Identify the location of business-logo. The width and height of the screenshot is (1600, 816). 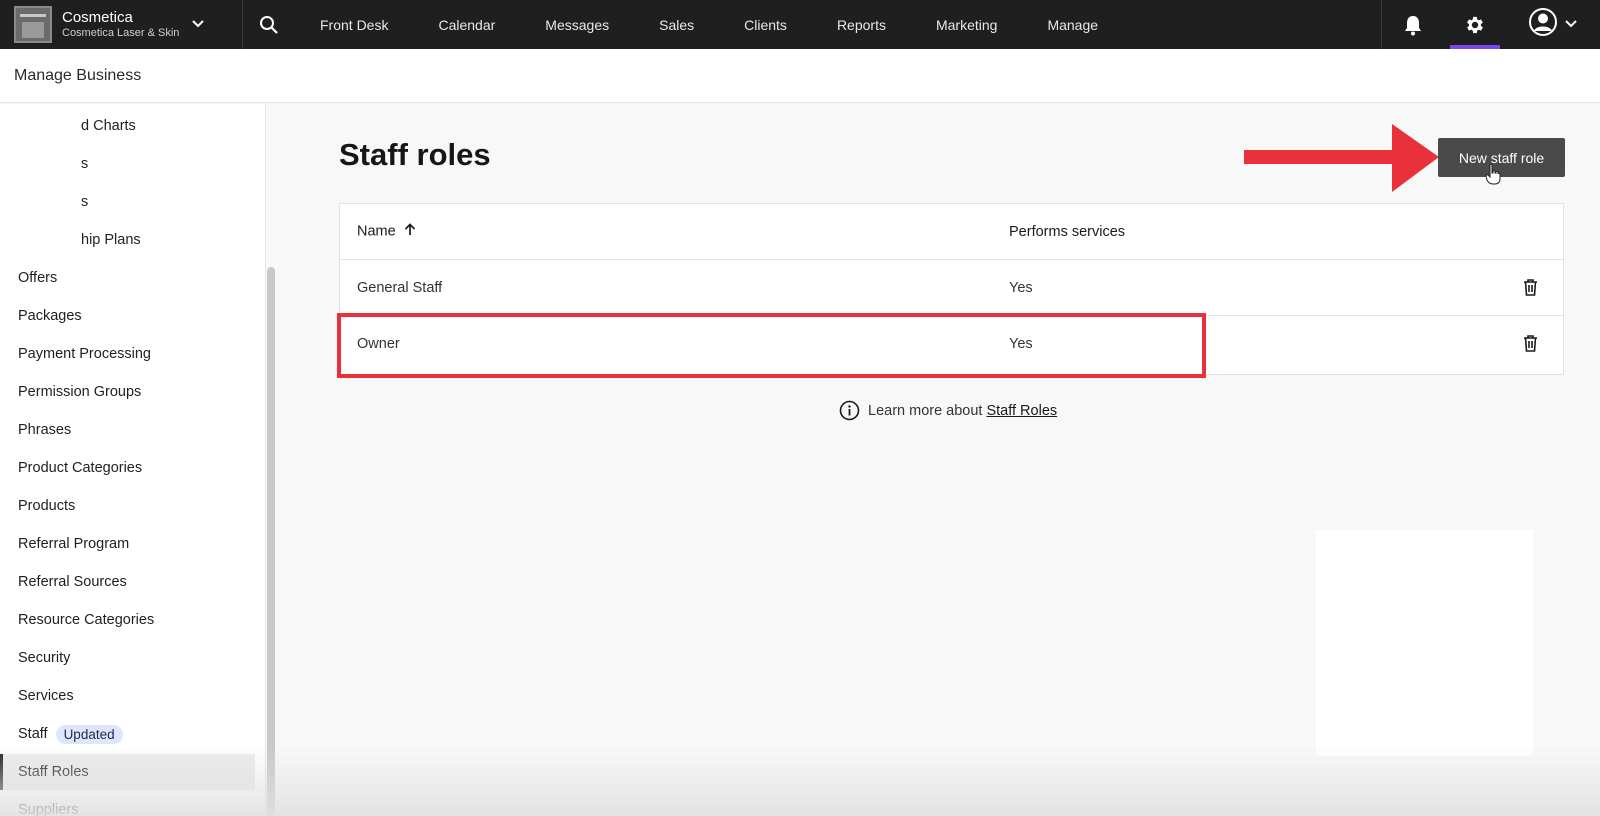
(33, 24).